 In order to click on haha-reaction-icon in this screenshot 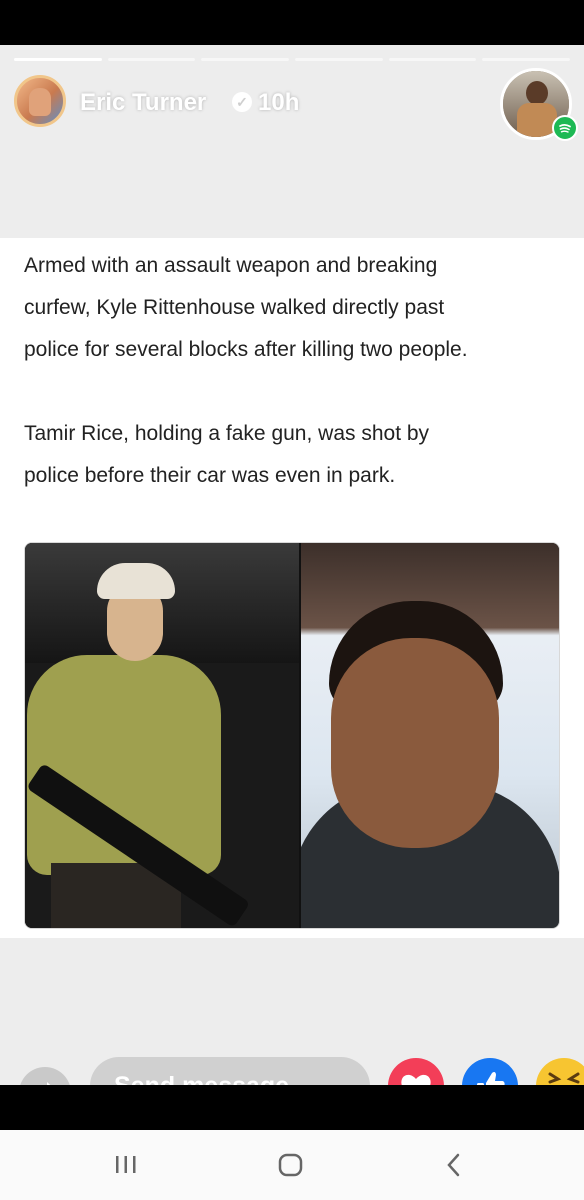, I will do `click(560, 1071)`.